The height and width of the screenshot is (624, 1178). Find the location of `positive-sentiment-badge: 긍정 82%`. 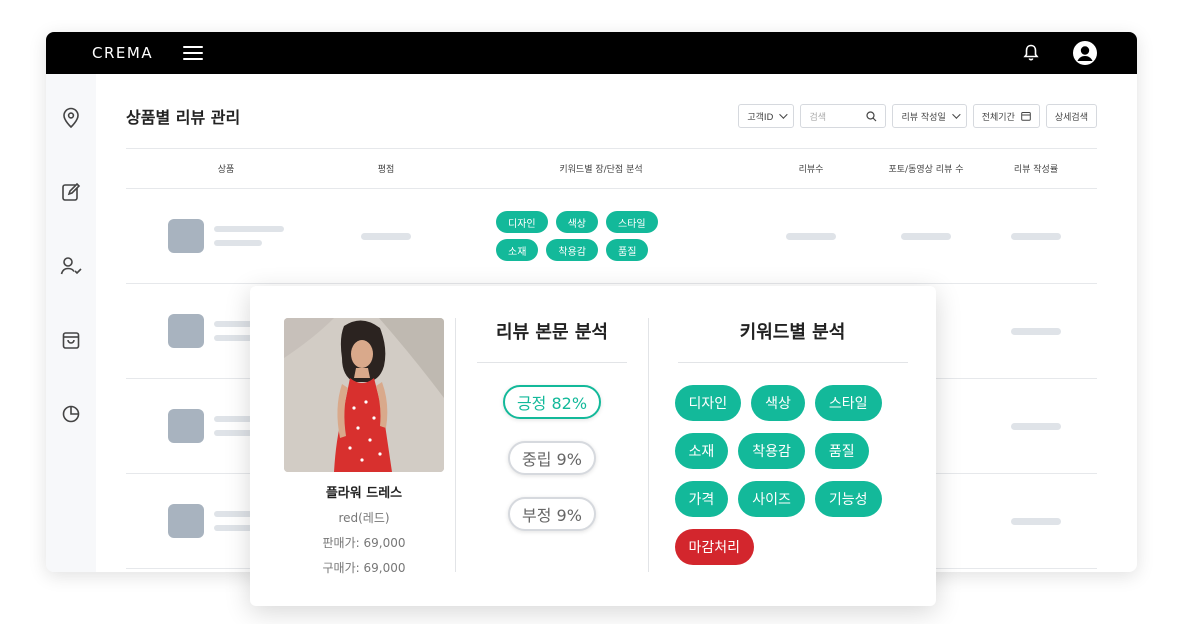

positive-sentiment-badge: 긍정 82% is located at coordinates (552, 402).